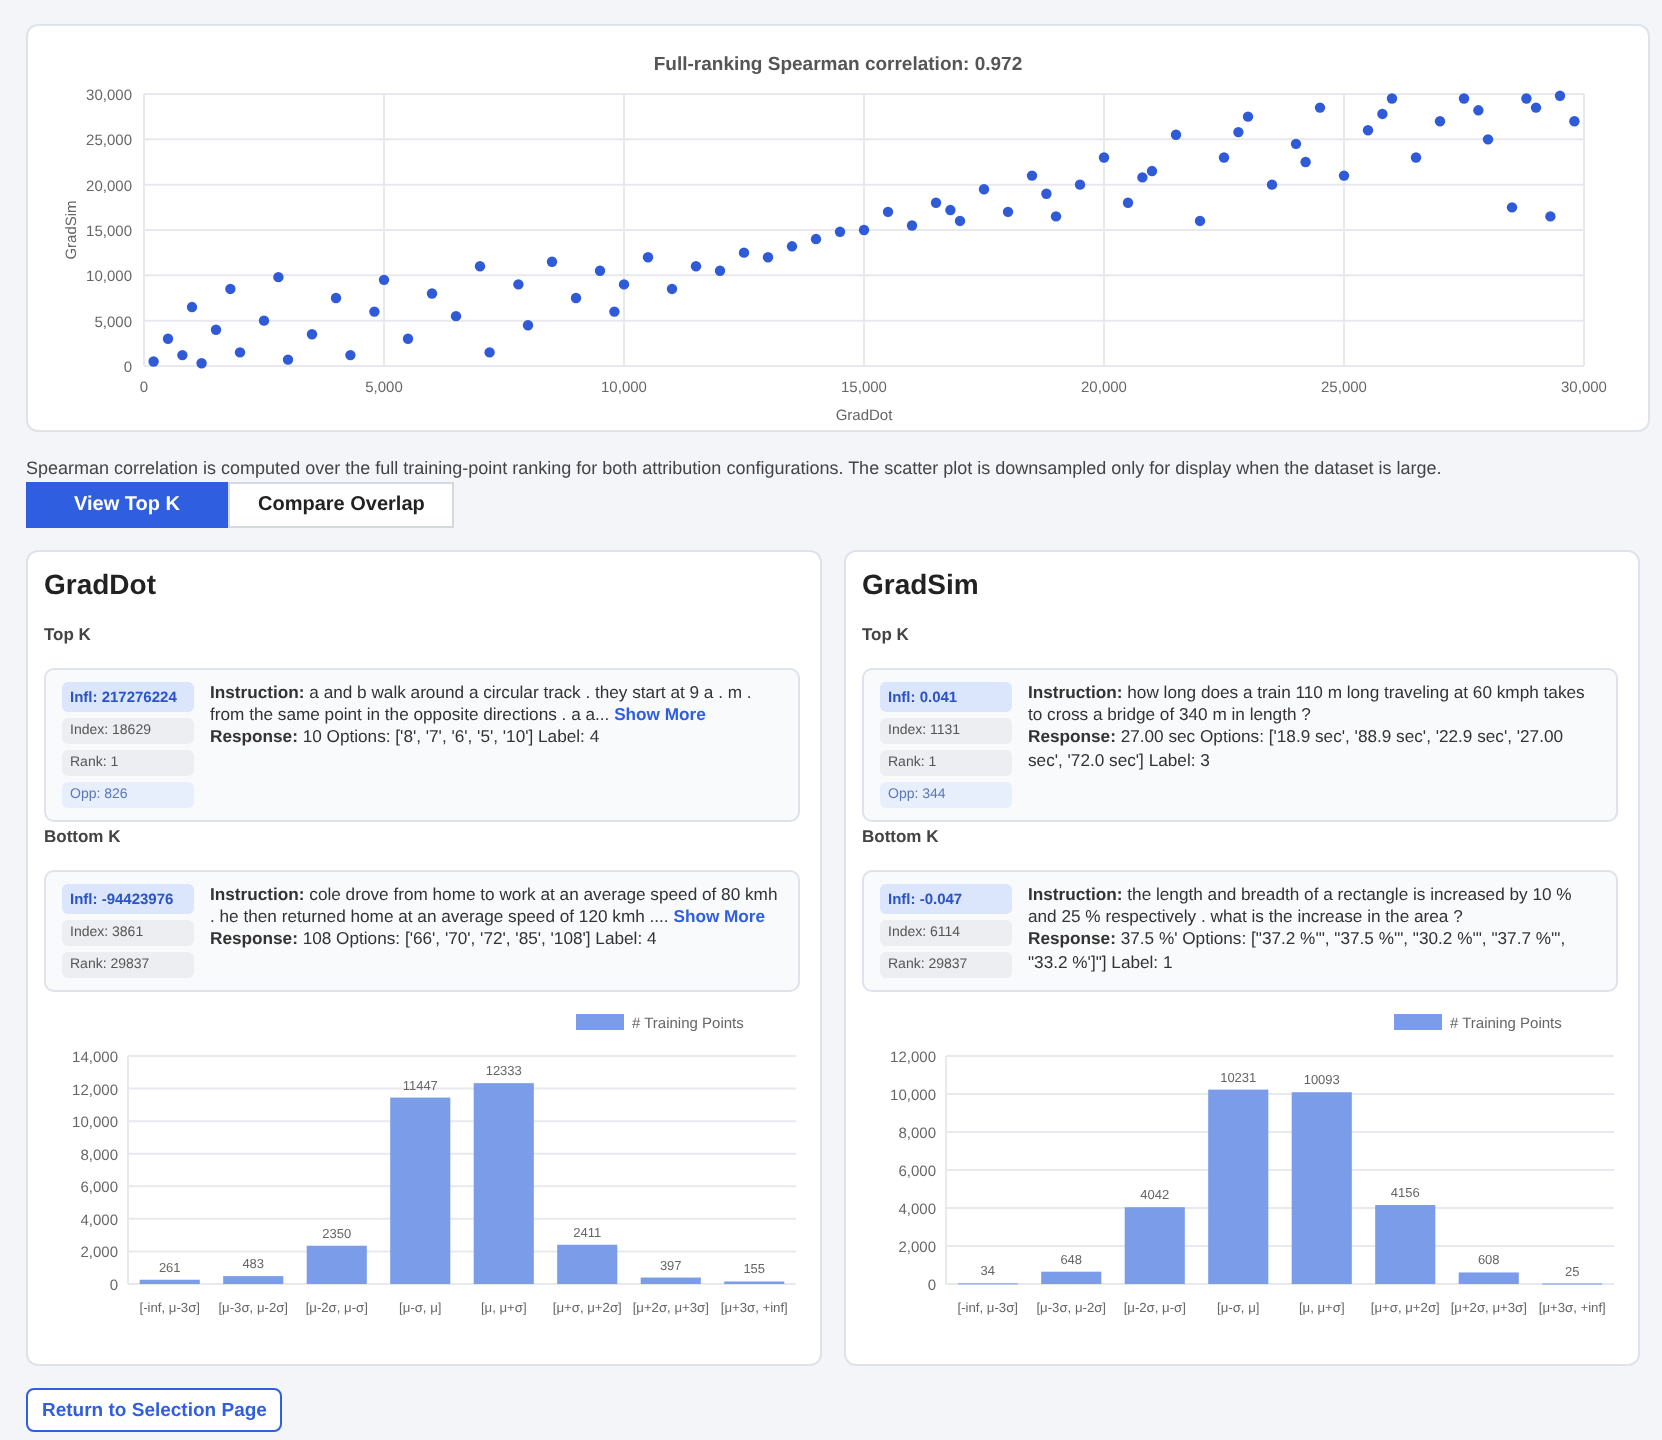 The width and height of the screenshot is (1662, 1440). What do you see at coordinates (1307, 704) in the screenshot?
I see `instruction-text: Instruction: how long does a train 110 m long traveling at 60 kmph takes to cross a bridge of 340 m in length ?` at bounding box center [1307, 704].